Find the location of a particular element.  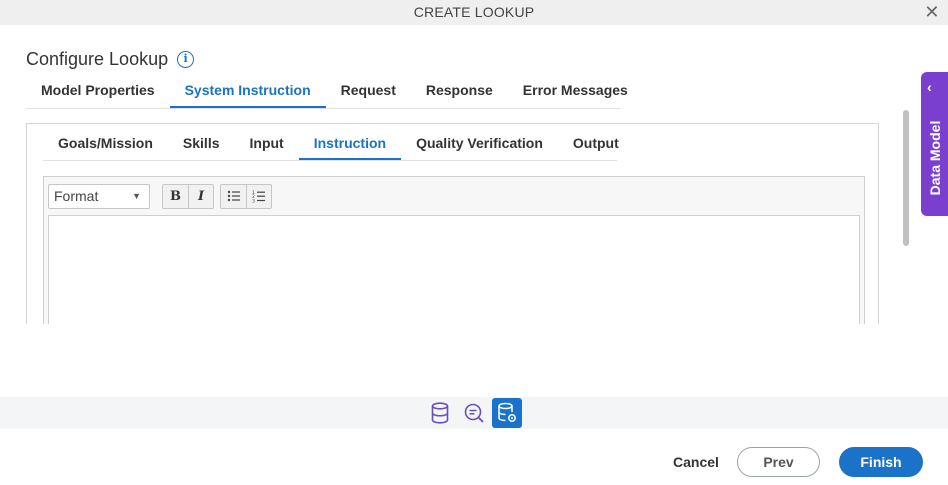

tab-request: Request is located at coordinates (368, 90).